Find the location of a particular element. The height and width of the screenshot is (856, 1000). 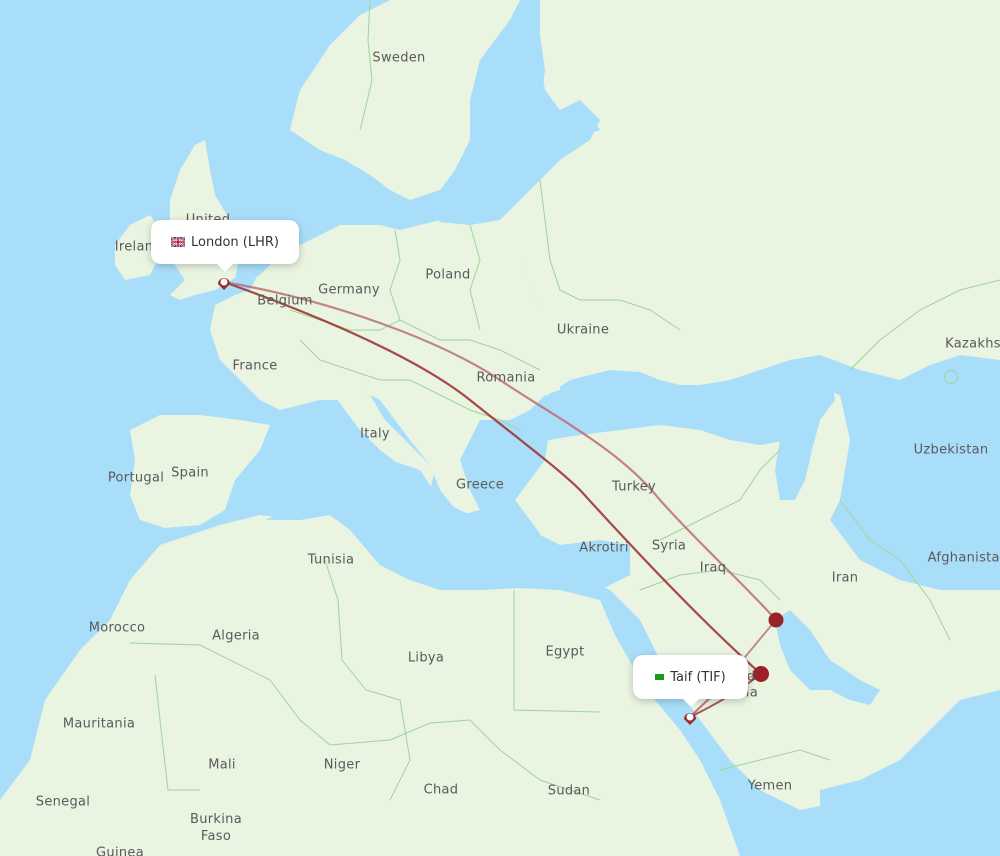

country-label-turkey: Turkey is located at coordinates (634, 487).